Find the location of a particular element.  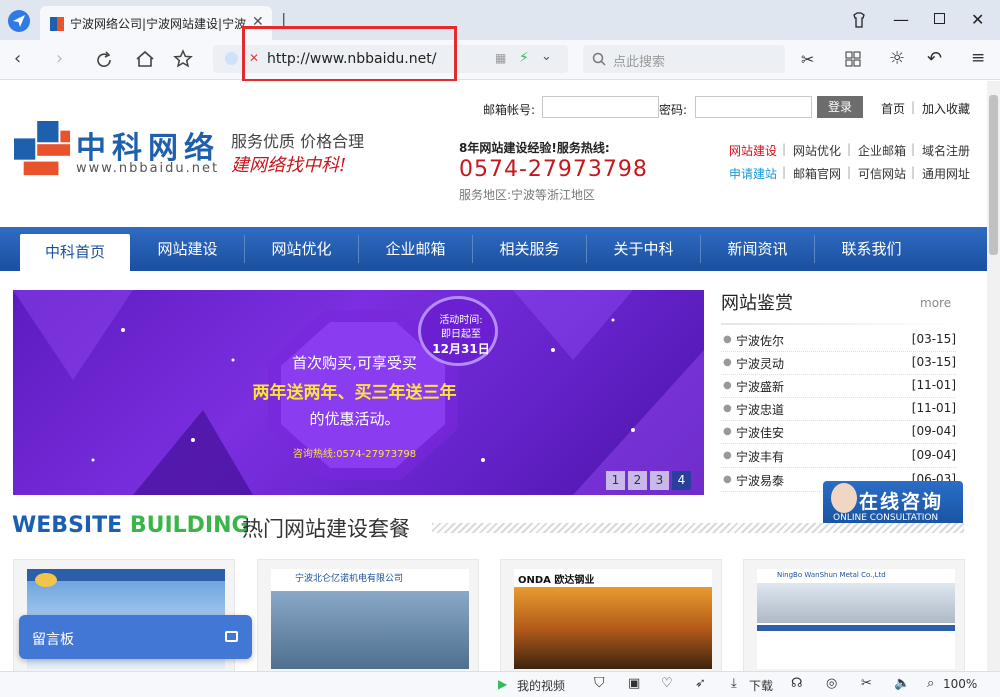

quick-link-web-build: 网站建设 is located at coordinates (753, 150).